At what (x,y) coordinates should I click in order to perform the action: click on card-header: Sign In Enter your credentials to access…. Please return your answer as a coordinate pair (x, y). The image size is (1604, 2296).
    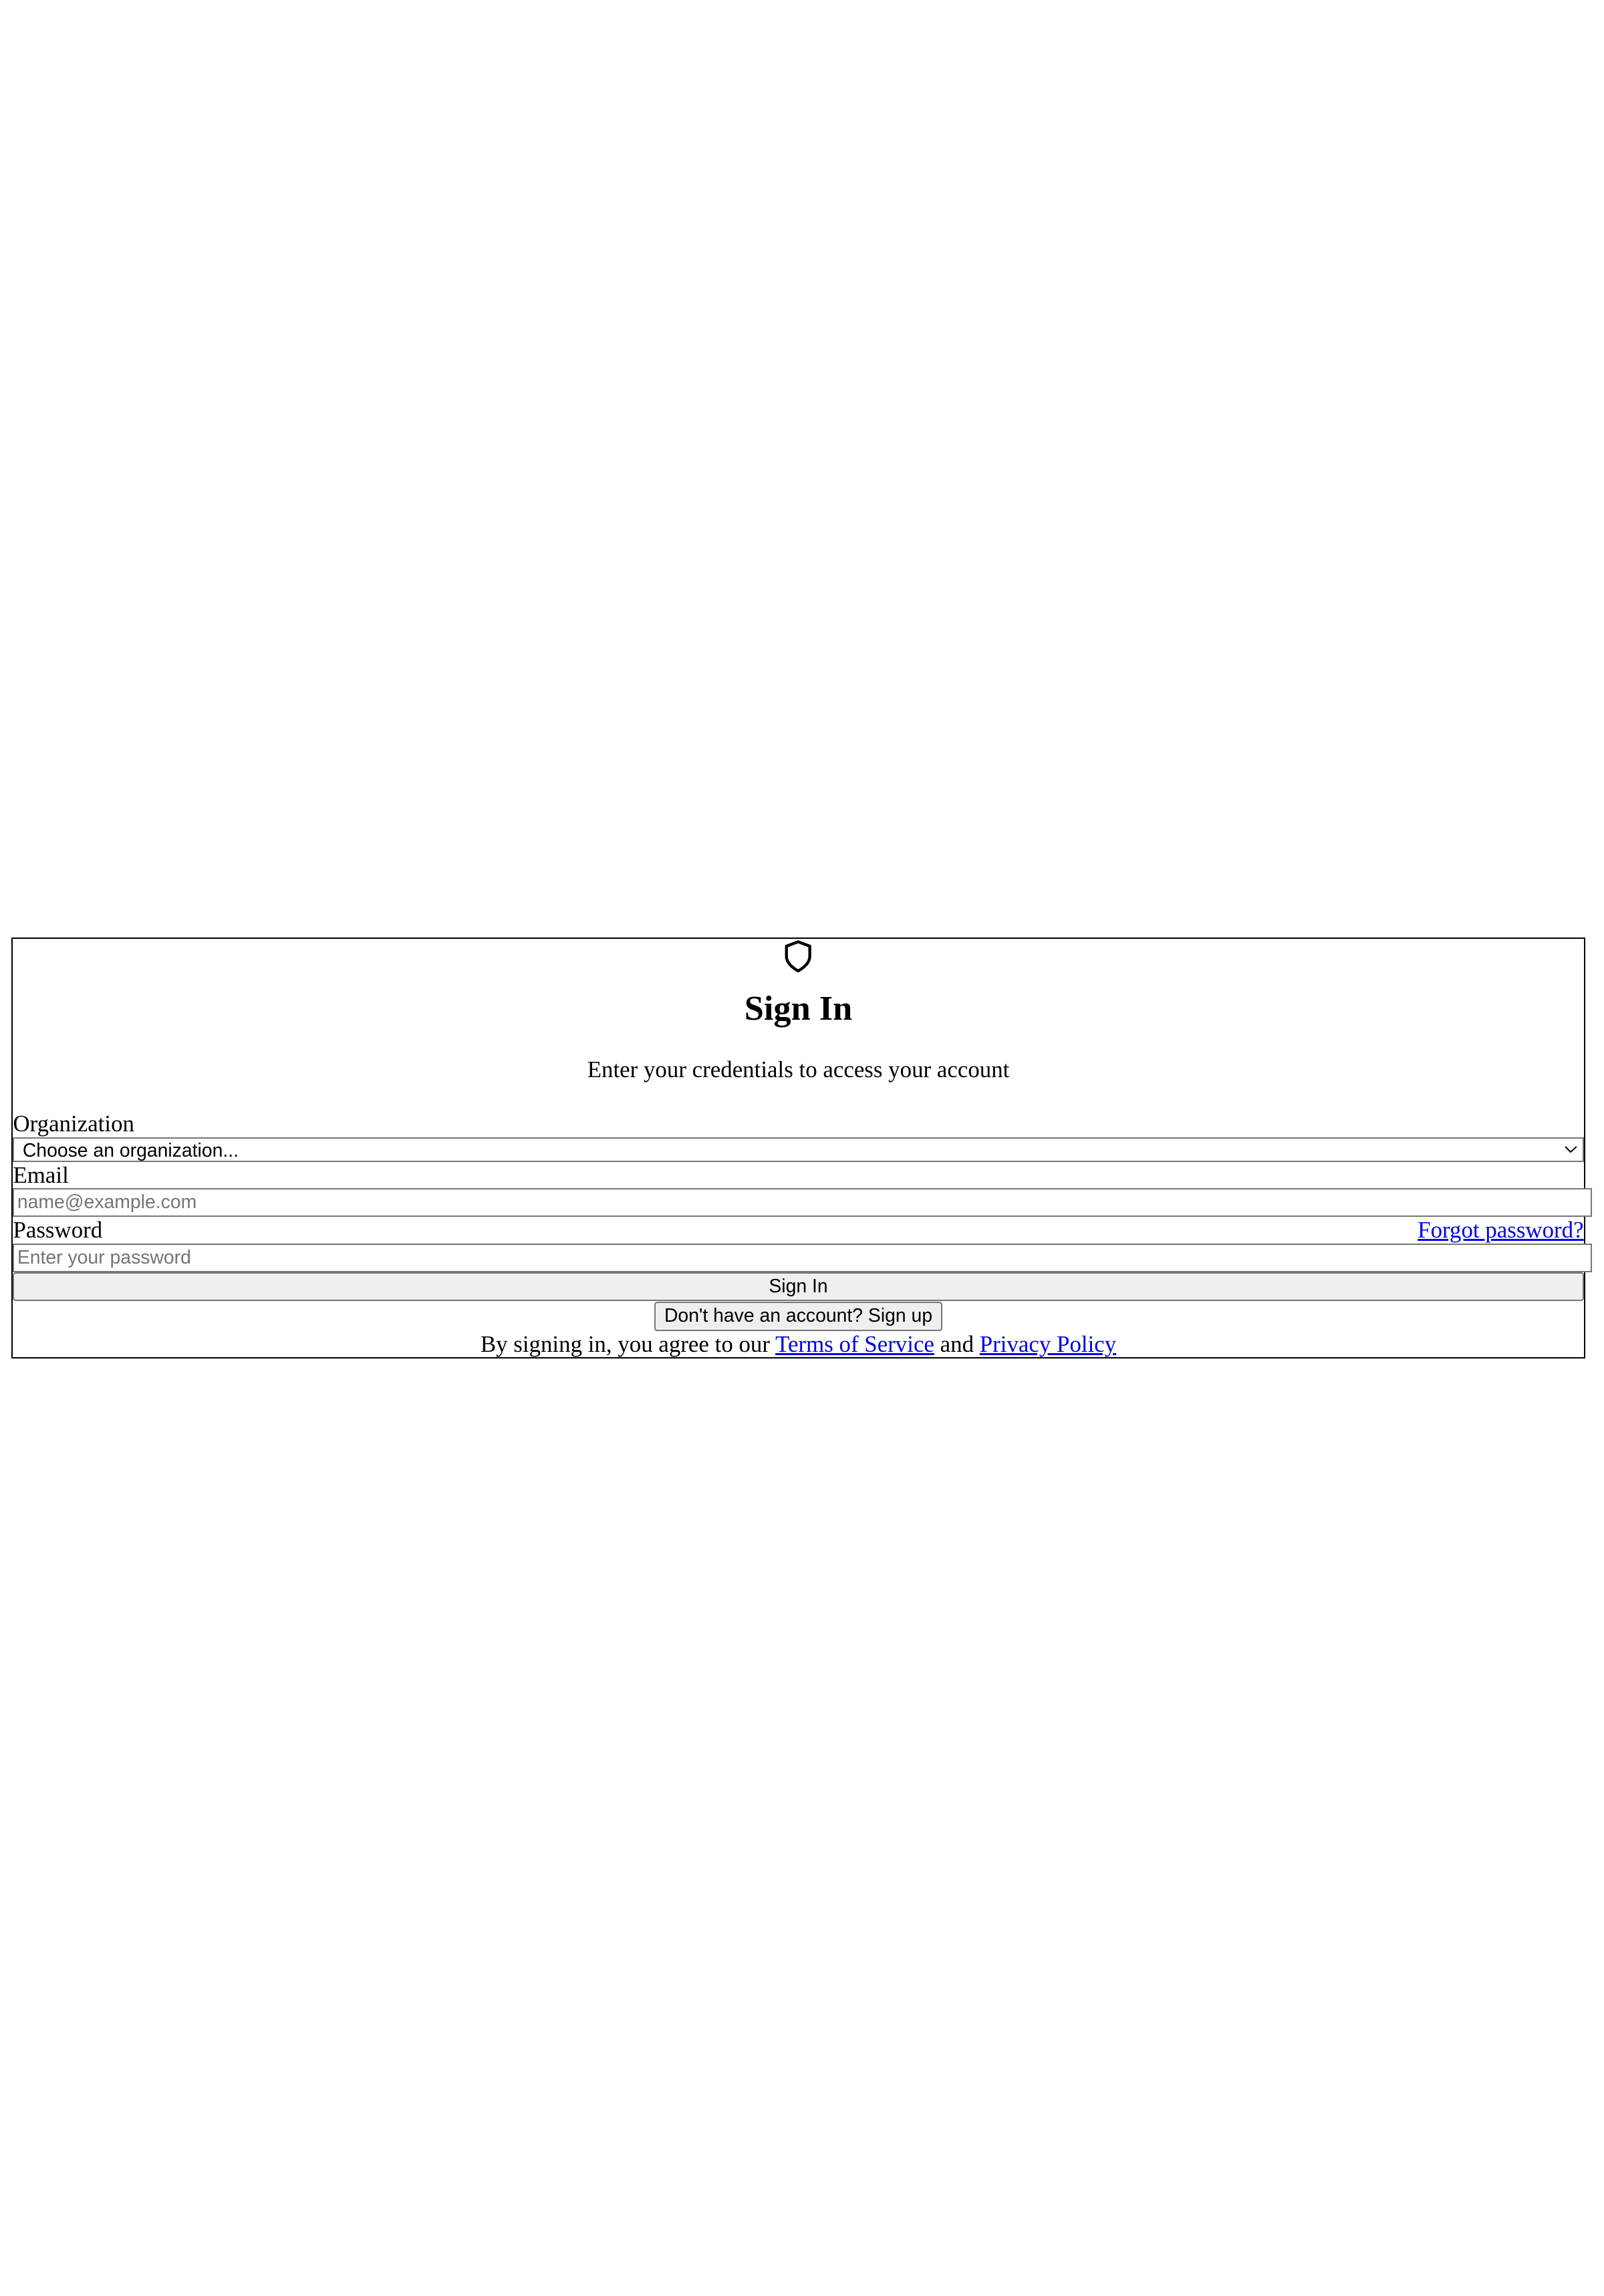
    Looking at the image, I should click on (798, 1011).